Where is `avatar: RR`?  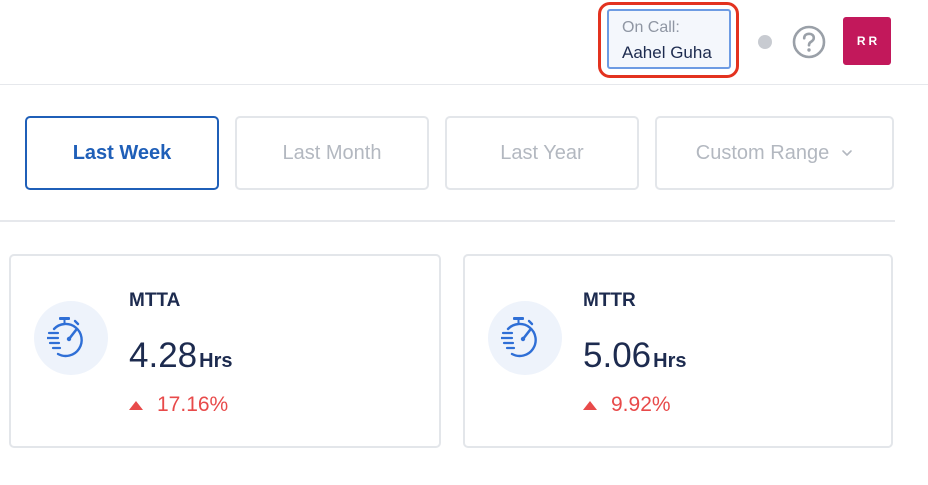 avatar: RR is located at coordinates (867, 41).